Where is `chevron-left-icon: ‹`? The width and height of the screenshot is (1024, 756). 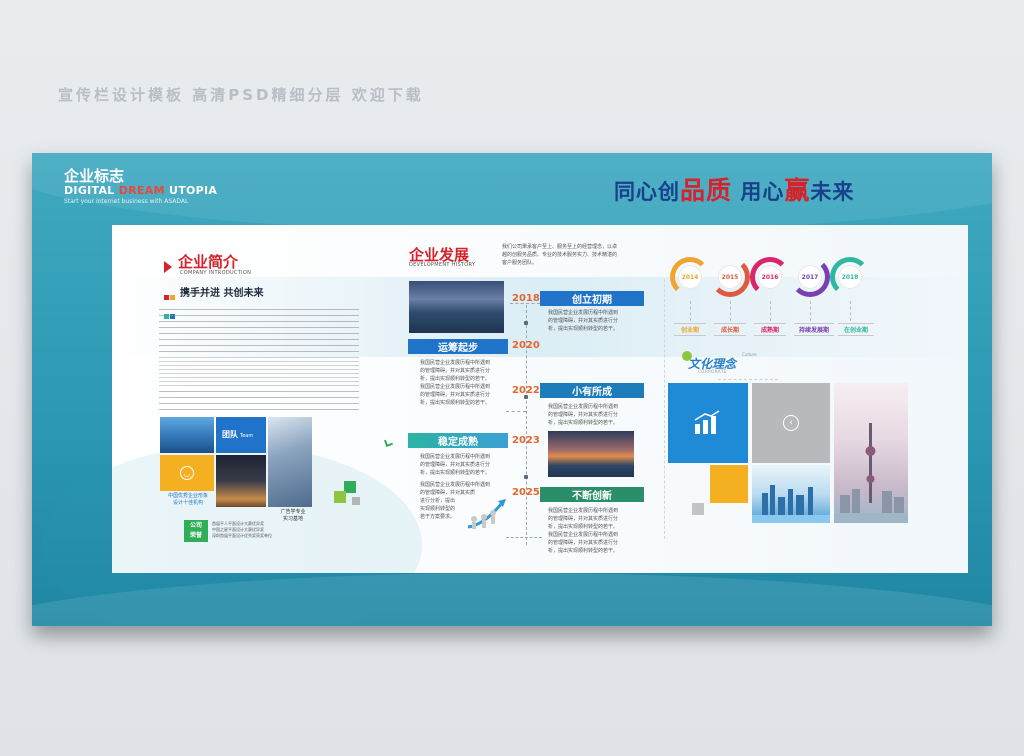 chevron-left-icon: ‹ is located at coordinates (791, 423).